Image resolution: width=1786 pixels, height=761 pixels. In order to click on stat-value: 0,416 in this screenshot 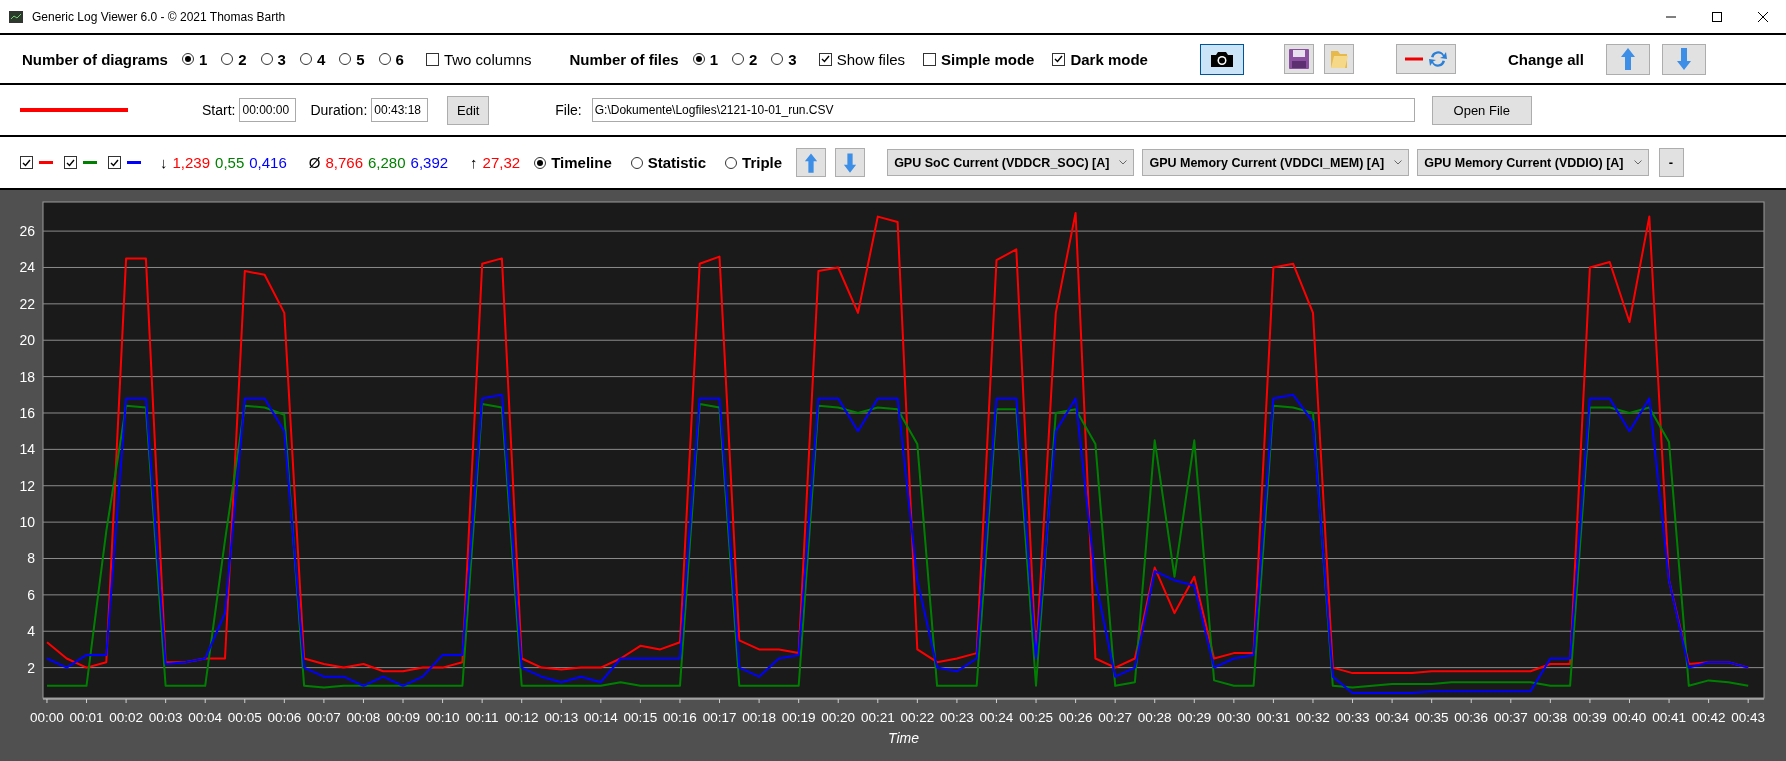, I will do `click(268, 162)`.